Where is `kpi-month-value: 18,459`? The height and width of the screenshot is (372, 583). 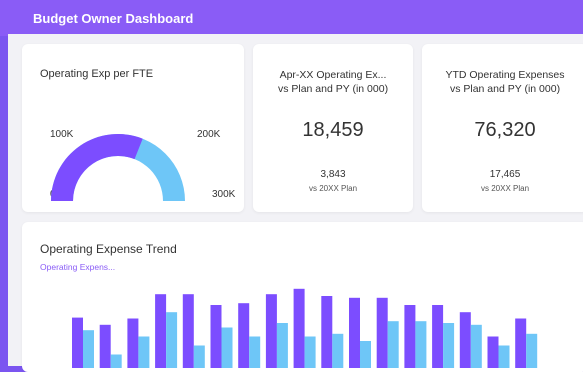
kpi-month-value: 18,459 is located at coordinates (333, 130).